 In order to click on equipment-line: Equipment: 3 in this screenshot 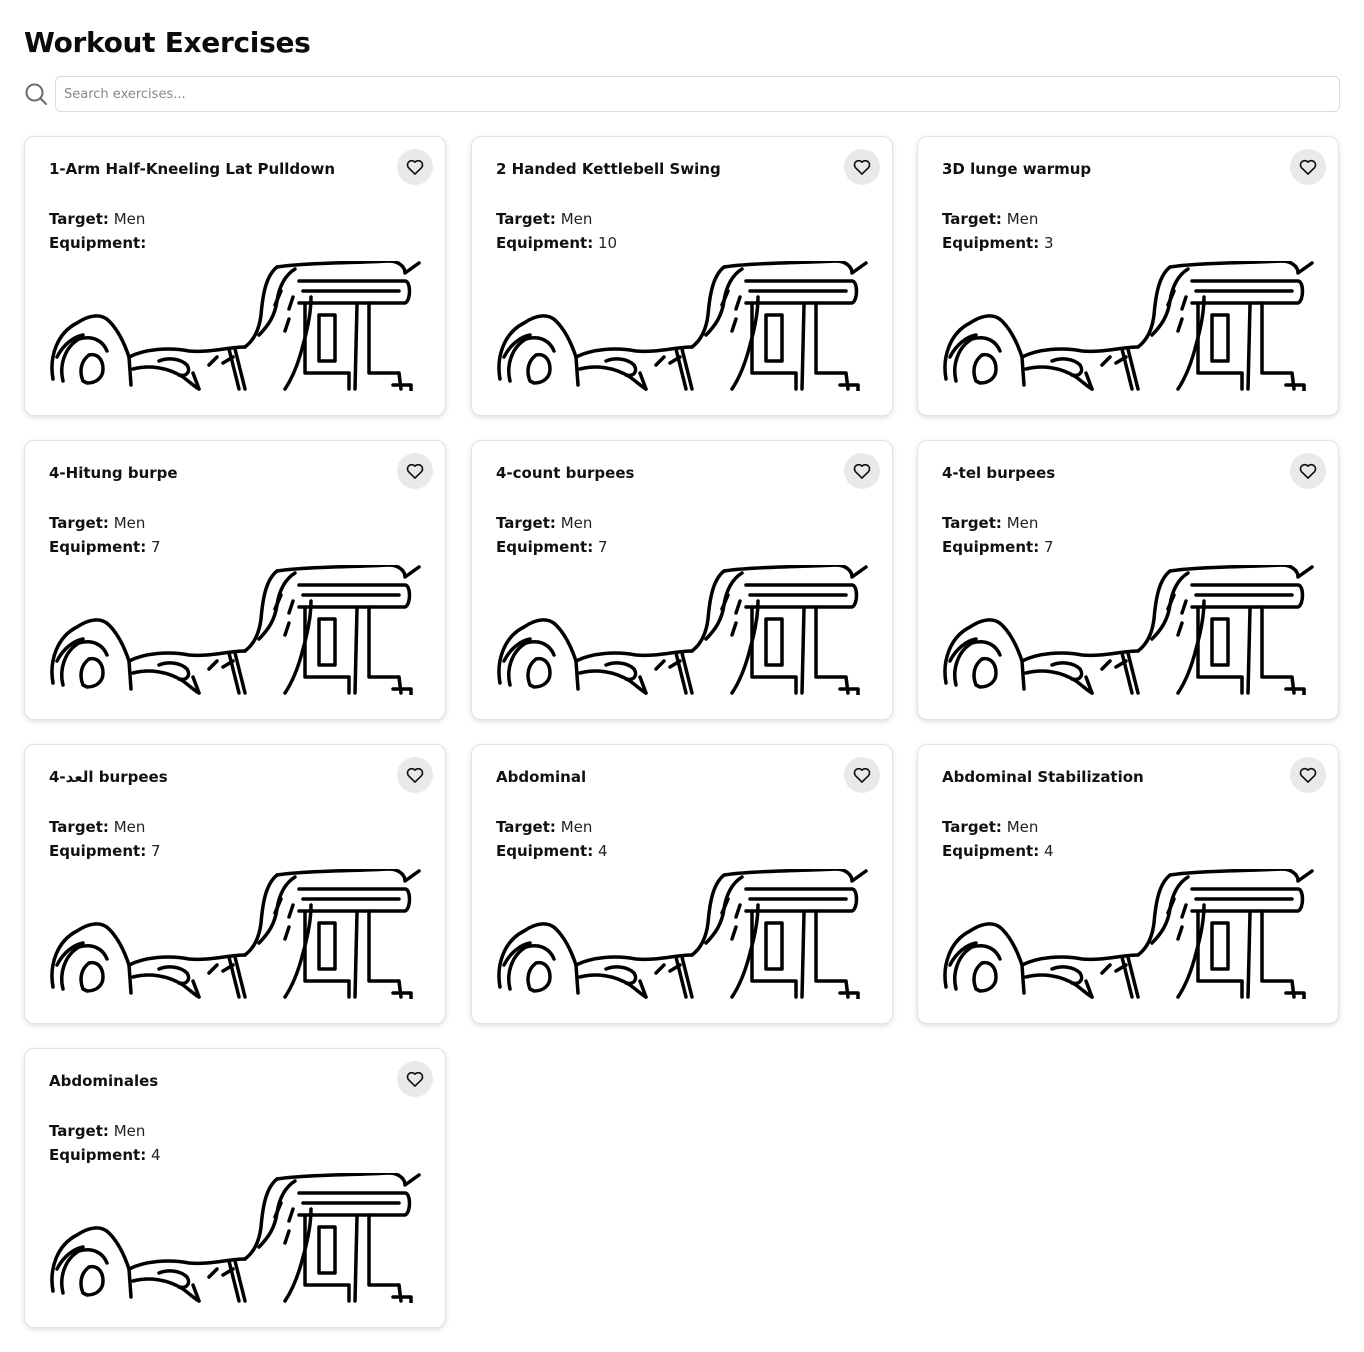, I will do `click(998, 243)`.